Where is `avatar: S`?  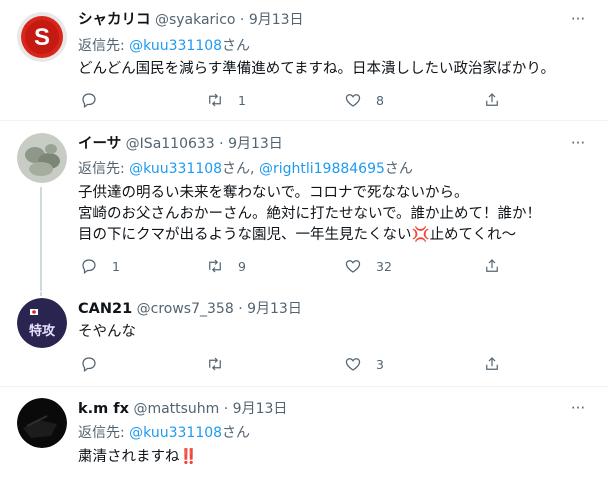
avatar: S is located at coordinates (42, 37).